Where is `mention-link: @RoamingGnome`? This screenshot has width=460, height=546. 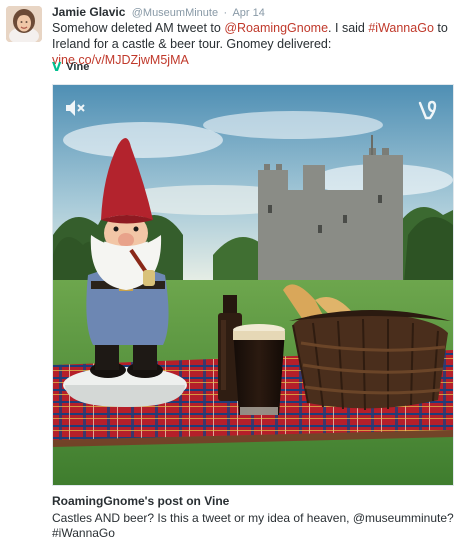 mention-link: @RoamingGnome is located at coordinates (276, 28).